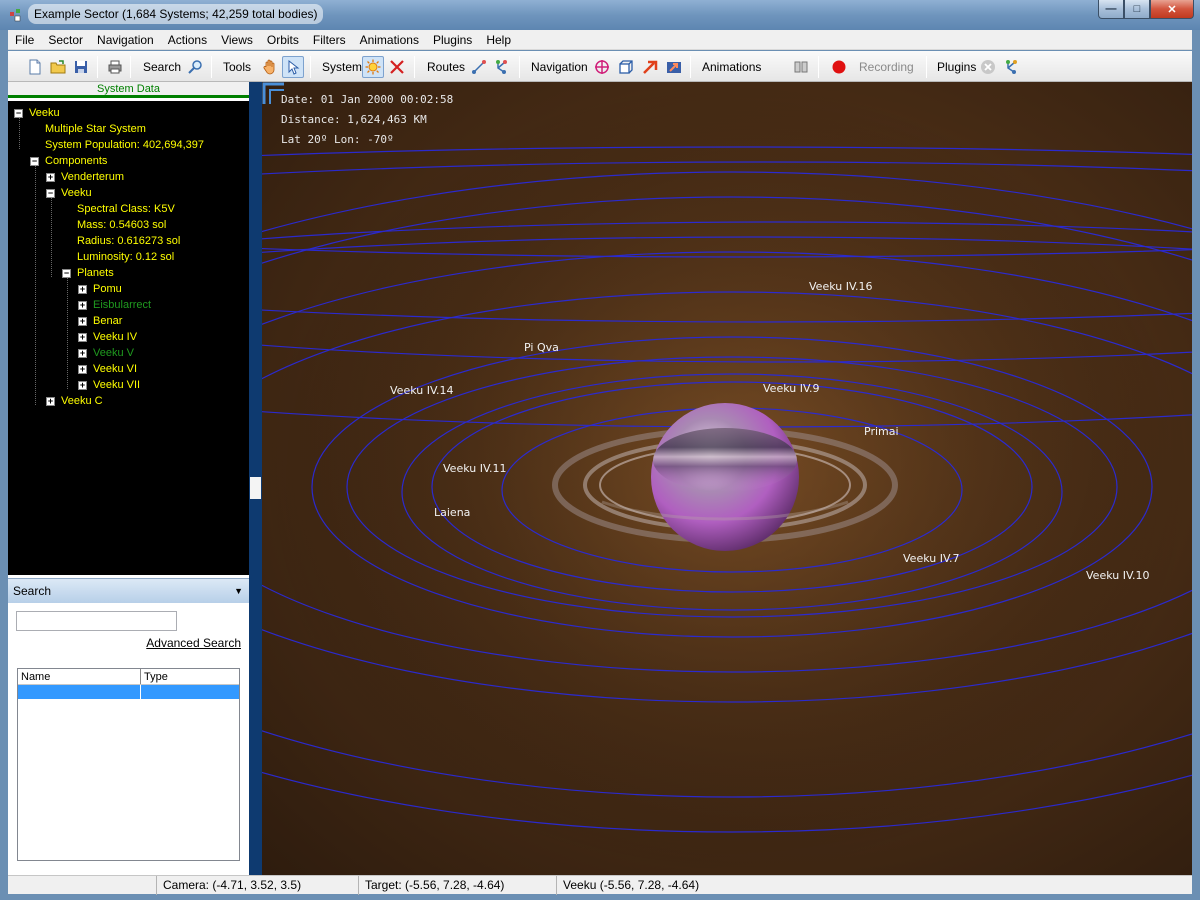 The height and width of the screenshot is (900, 1200). I want to click on clear-system-button, so click(397, 67).